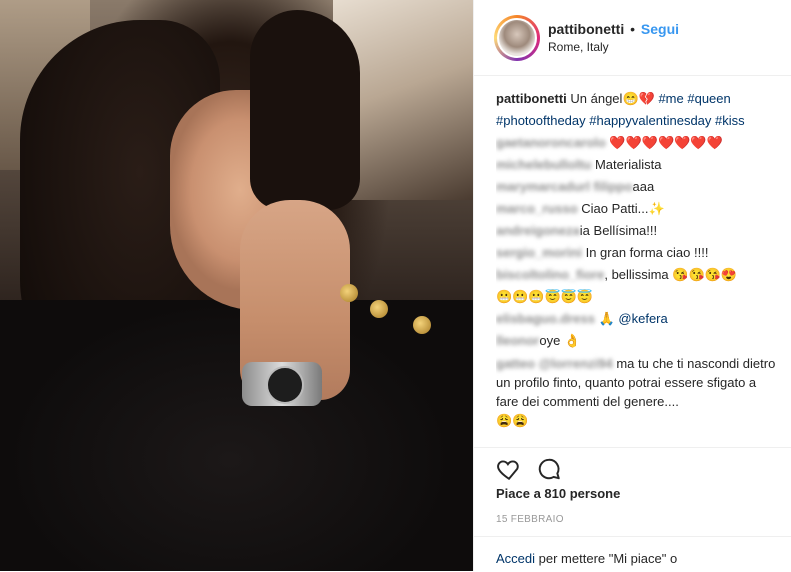 The width and height of the screenshot is (791, 572). I want to click on comment-item: sergio_morini In gran forma ciao !!!!, so click(636, 253).